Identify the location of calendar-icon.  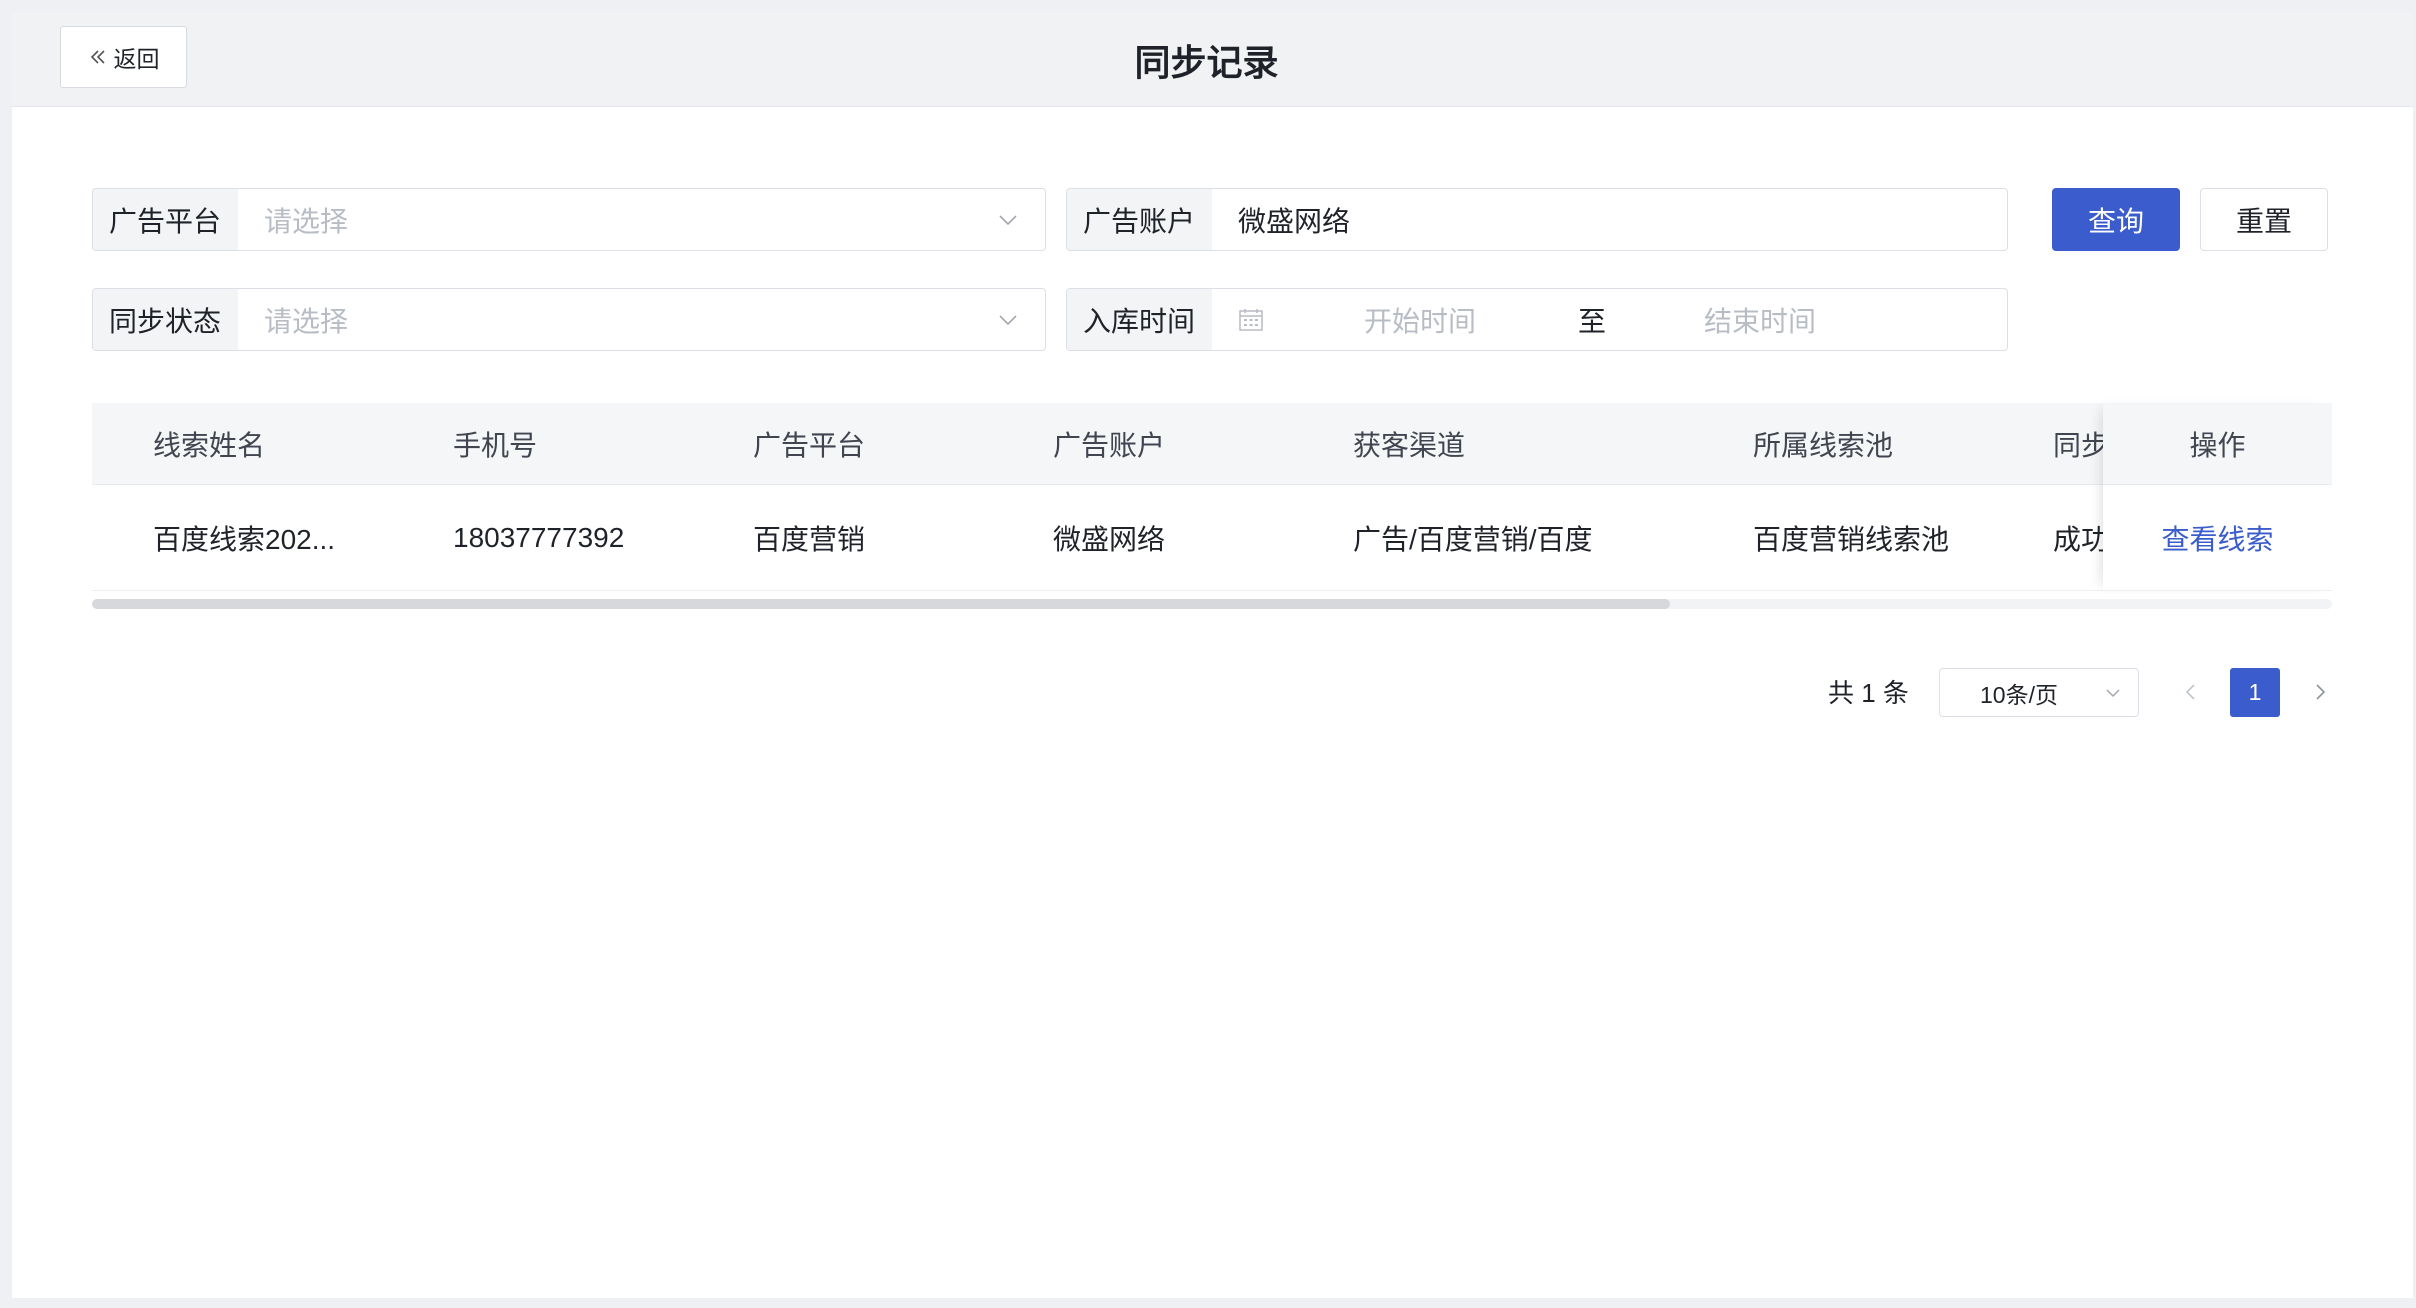
(1251, 319).